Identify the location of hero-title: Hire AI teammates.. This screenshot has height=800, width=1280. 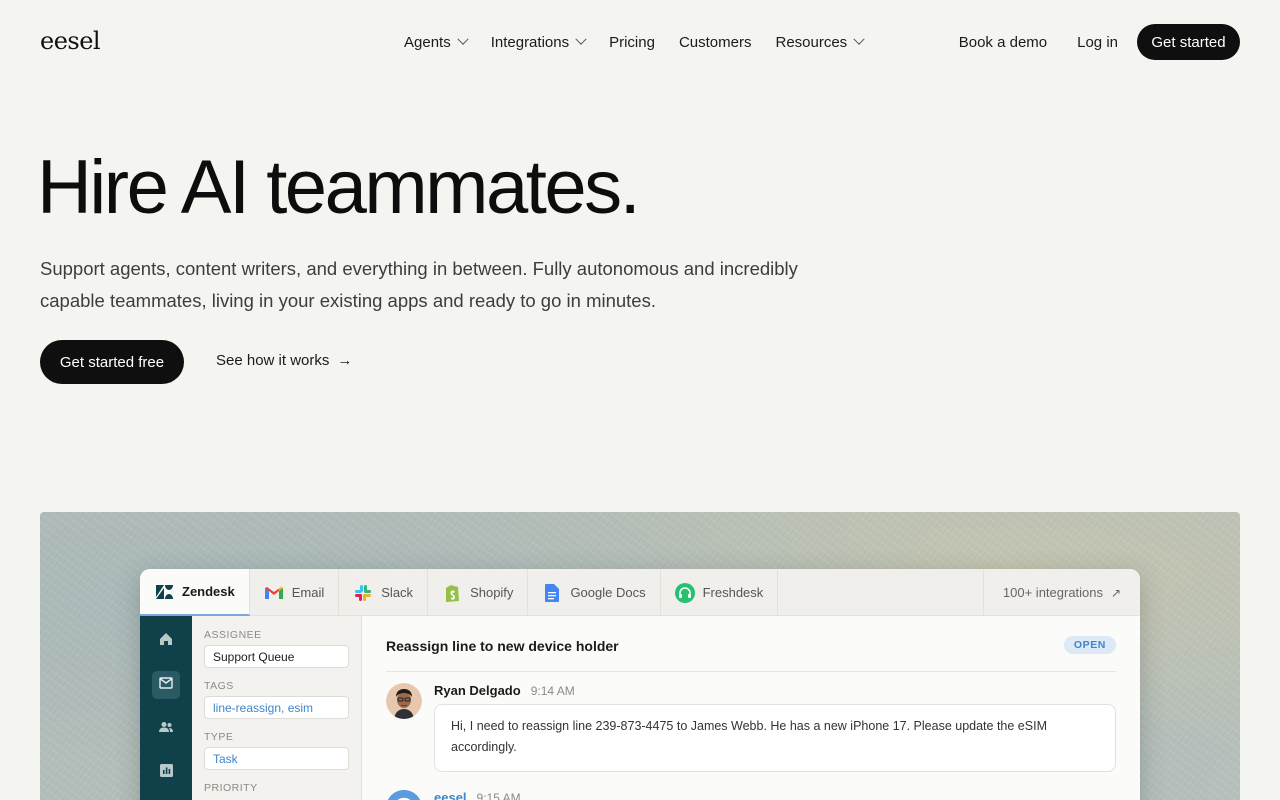
(339, 187).